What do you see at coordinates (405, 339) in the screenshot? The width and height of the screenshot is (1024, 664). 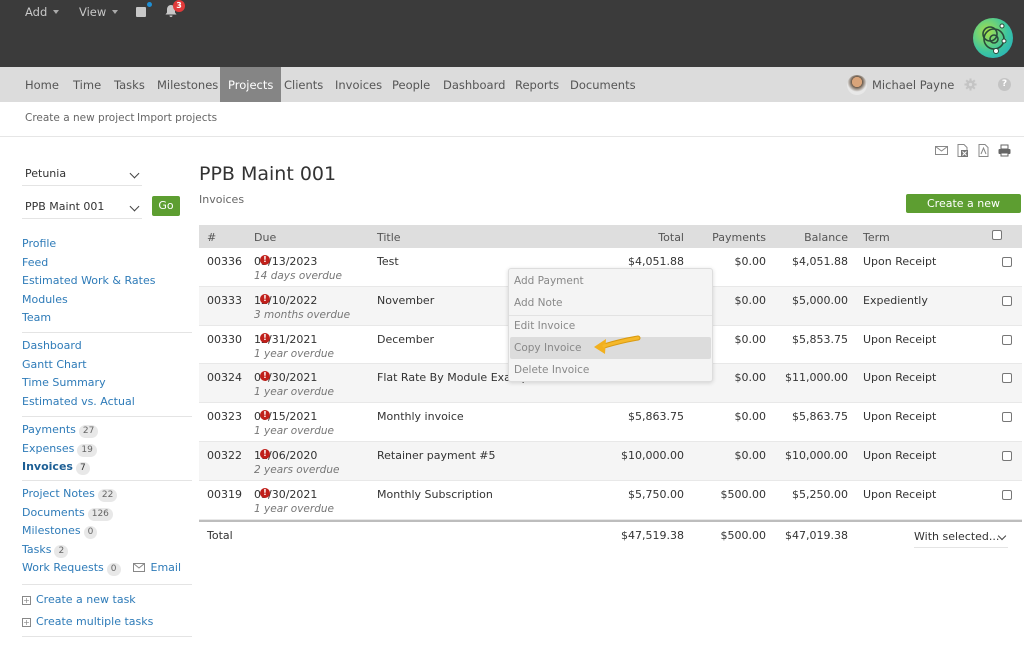 I see `invoice-title: December` at bounding box center [405, 339].